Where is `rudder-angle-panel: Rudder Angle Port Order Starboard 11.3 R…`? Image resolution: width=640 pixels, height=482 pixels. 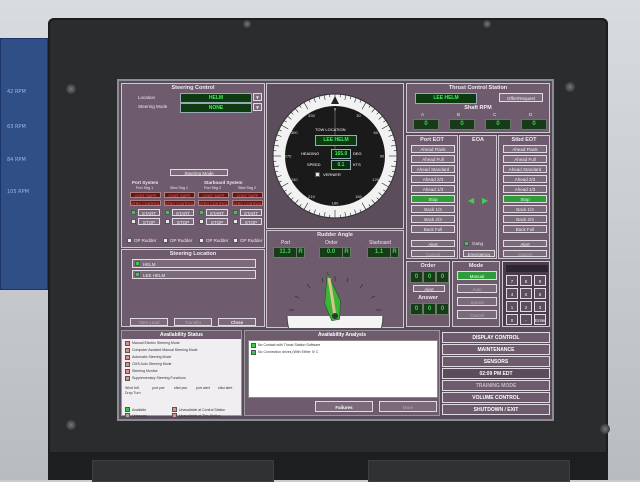
rudder-angle-panel: Rudder Angle Port Order Starboard 11.3 R… is located at coordinates (335, 279).